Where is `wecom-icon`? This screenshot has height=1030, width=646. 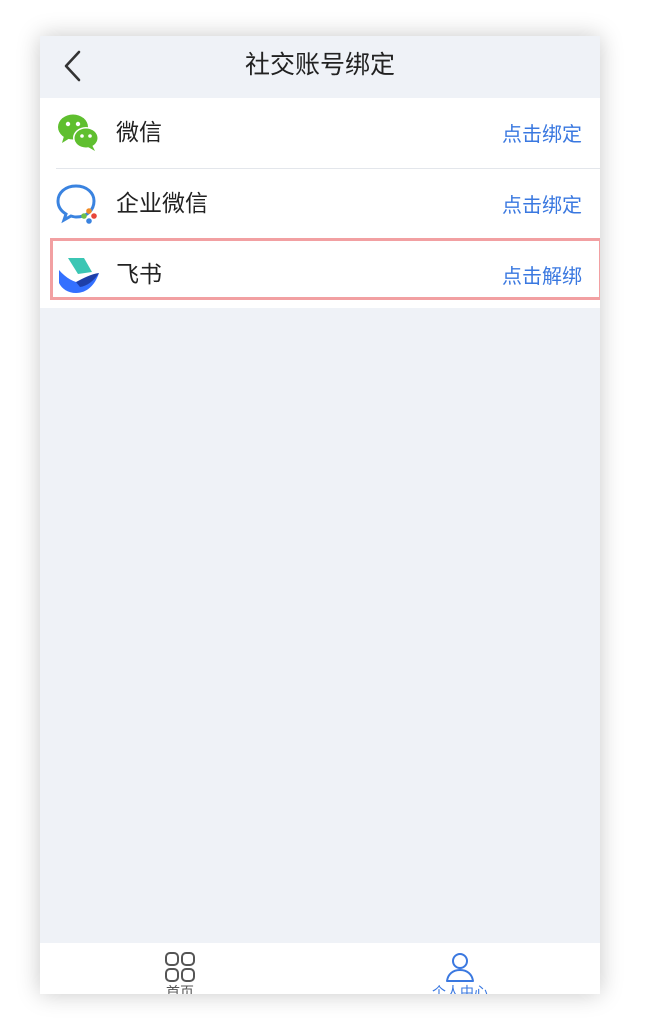
wecom-icon is located at coordinates (76, 204).